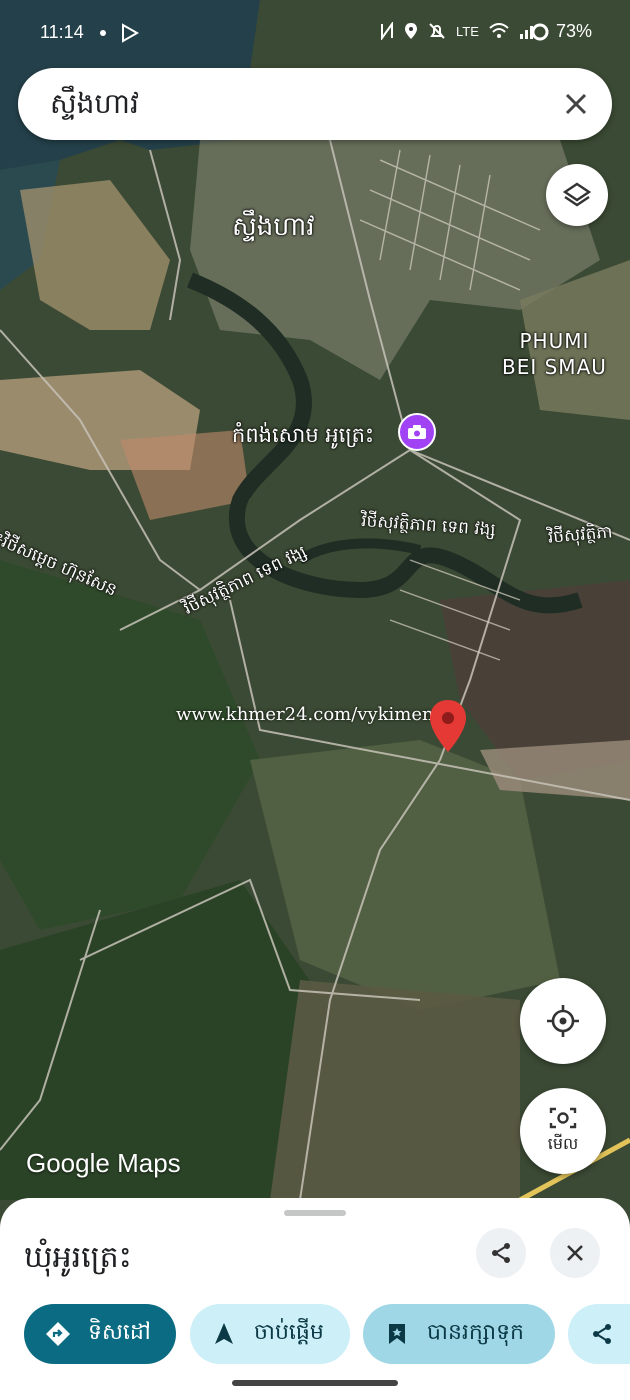  I want to click on close-icon, so click(575, 1253).